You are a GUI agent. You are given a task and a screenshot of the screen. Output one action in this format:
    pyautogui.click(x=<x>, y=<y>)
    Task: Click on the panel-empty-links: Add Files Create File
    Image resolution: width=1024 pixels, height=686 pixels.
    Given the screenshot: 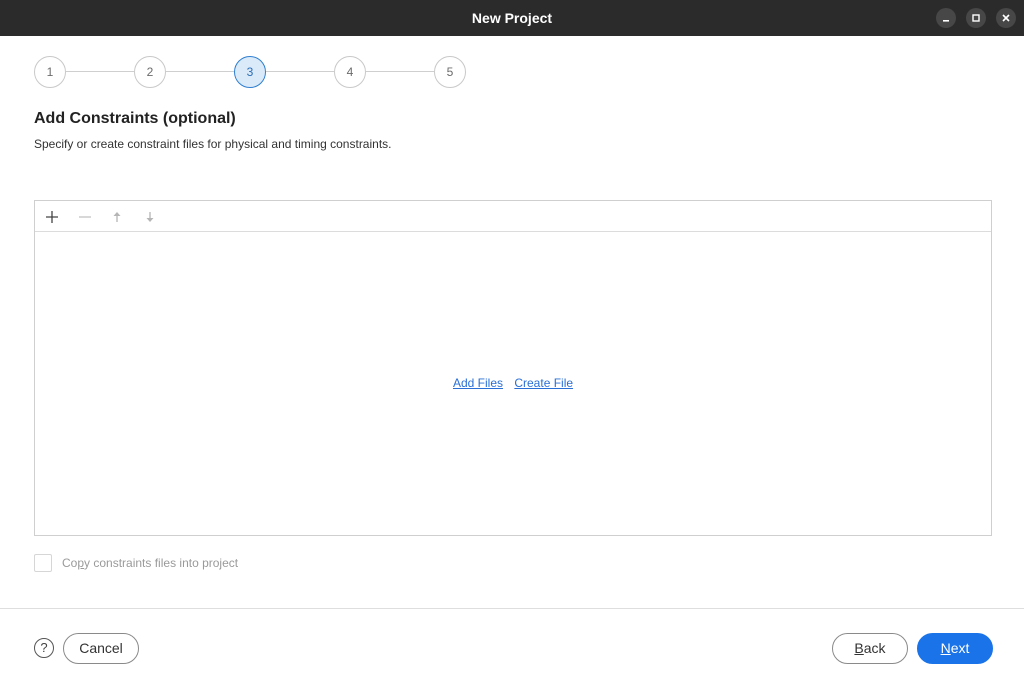 What is the action you would take?
    pyautogui.click(x=513, y=383)
    